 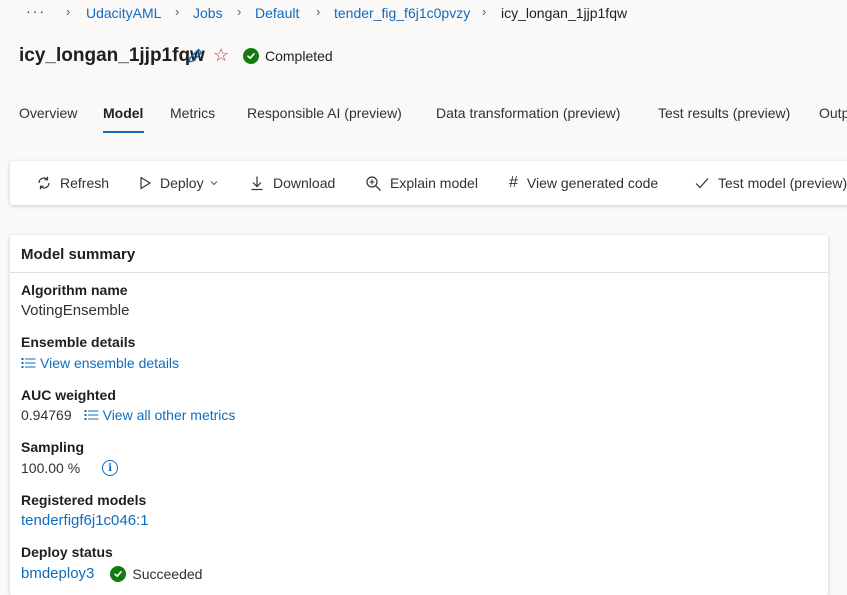 What do you see at coordinates (110, 468) in the screenshot?
I see `info-icon: i` at bounding box center [110, 468].